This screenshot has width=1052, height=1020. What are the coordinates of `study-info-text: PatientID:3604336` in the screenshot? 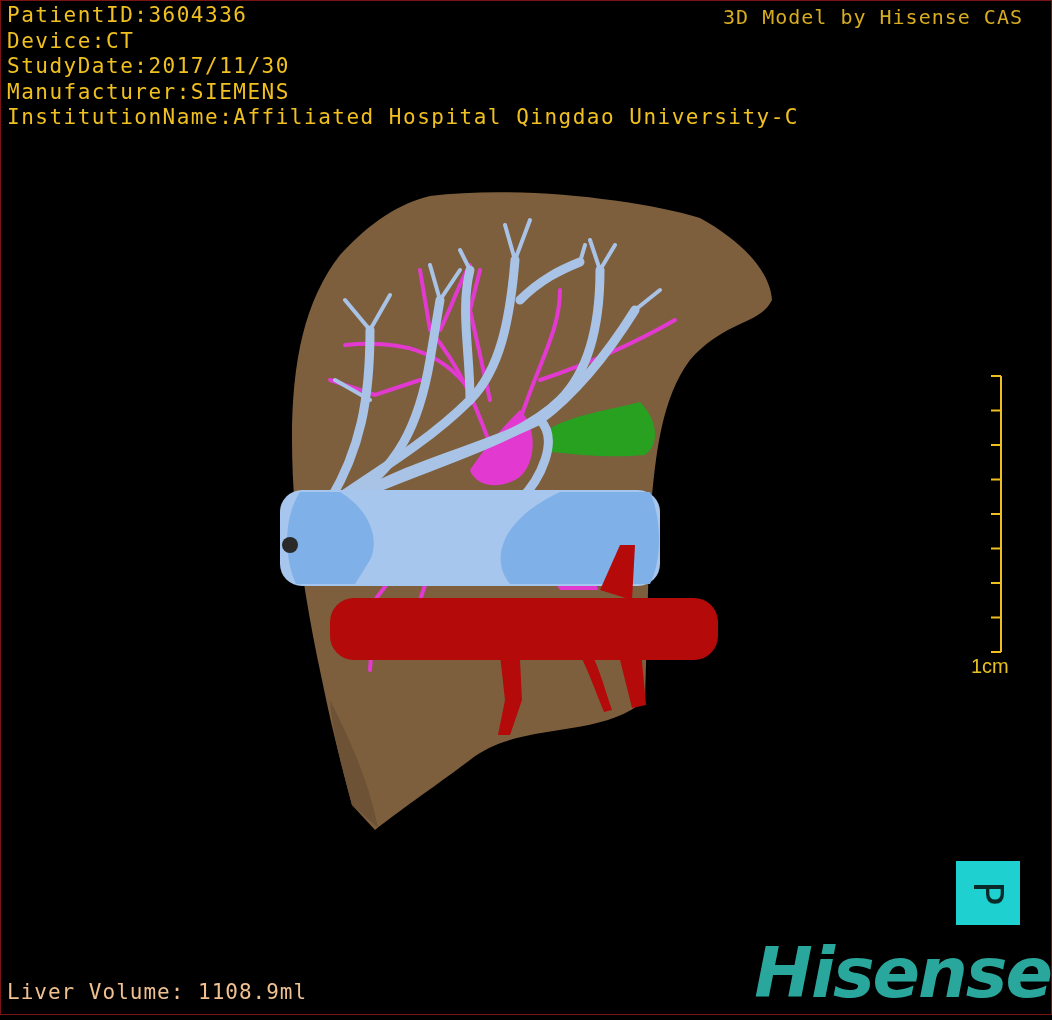 It's located at (127, 16).